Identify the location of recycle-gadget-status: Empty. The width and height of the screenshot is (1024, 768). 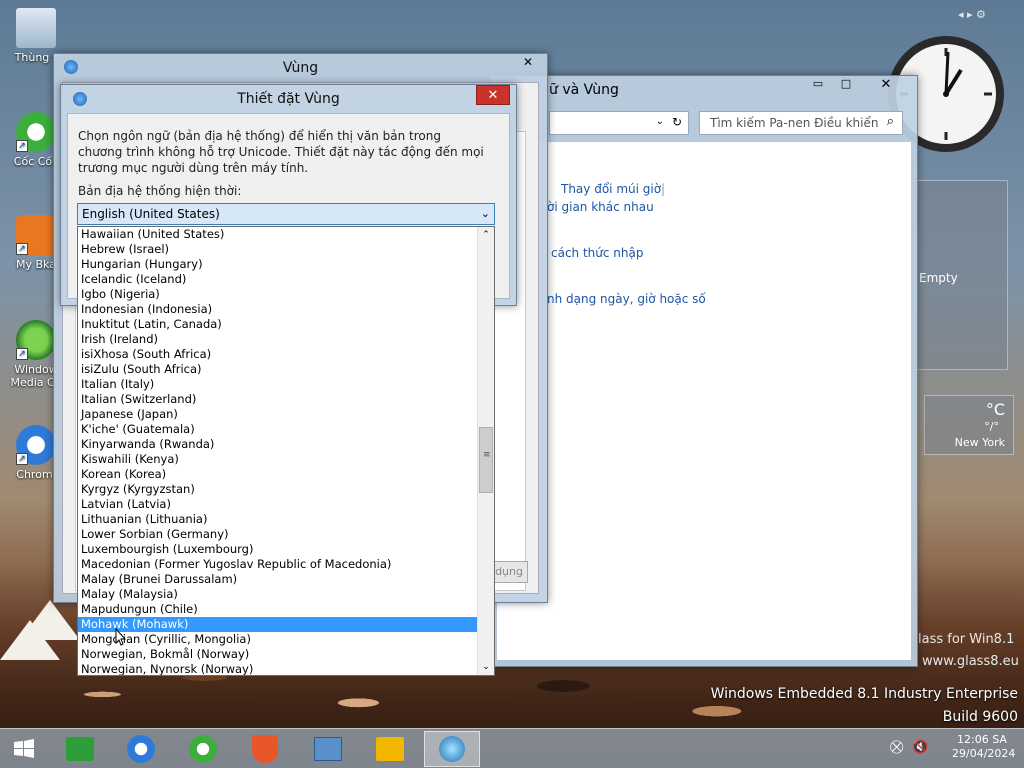
(938, 278).